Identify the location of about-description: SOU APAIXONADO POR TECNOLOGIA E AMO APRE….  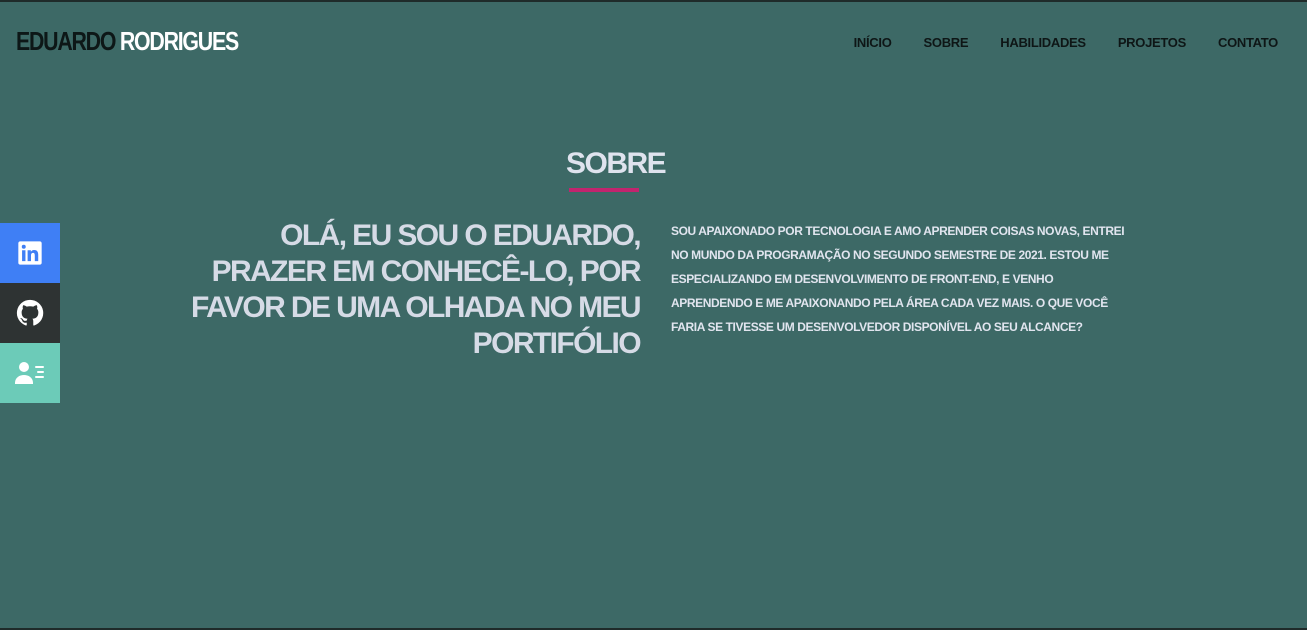
(898, 279).